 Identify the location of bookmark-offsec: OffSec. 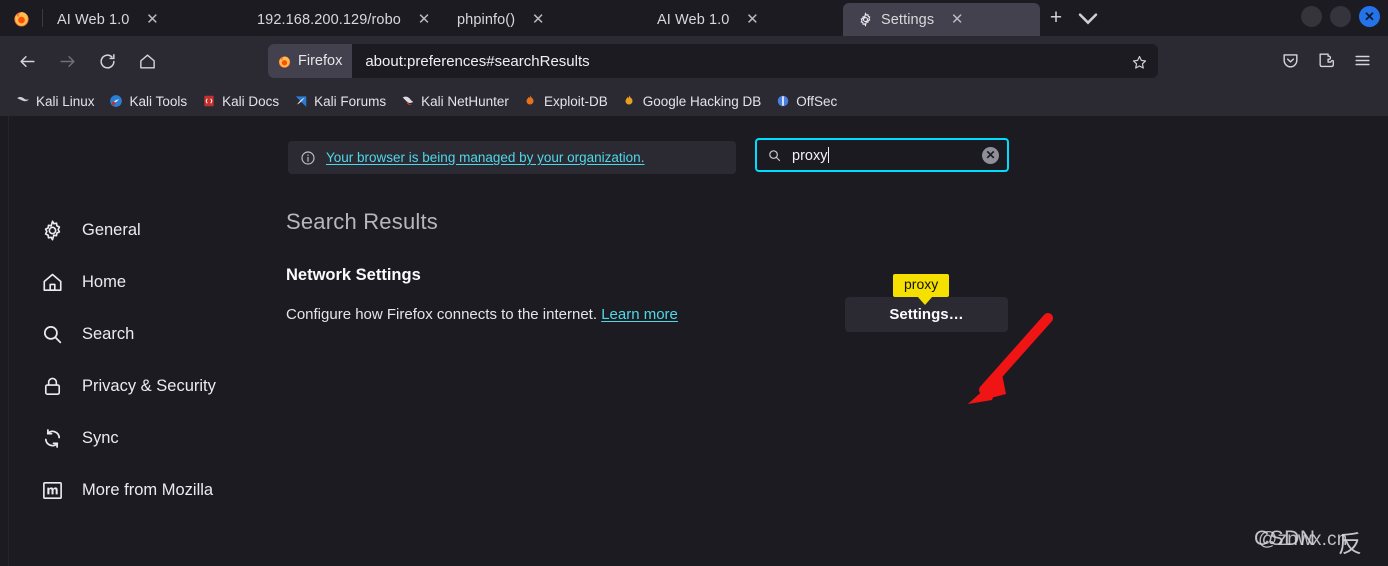
(806, 101).